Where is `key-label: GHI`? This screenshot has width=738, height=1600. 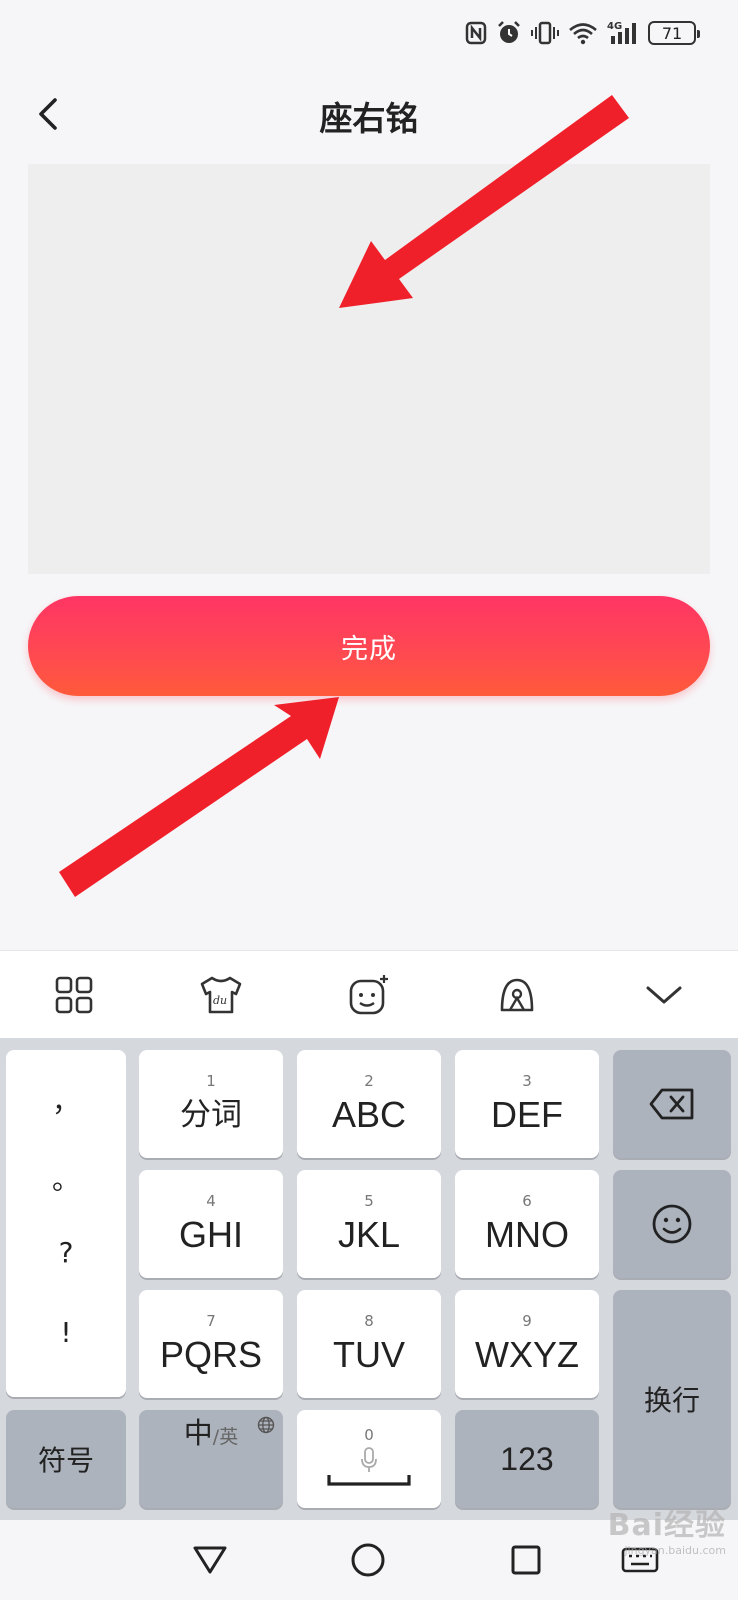
key-label: GHI is located at coordinates (210, 1234).